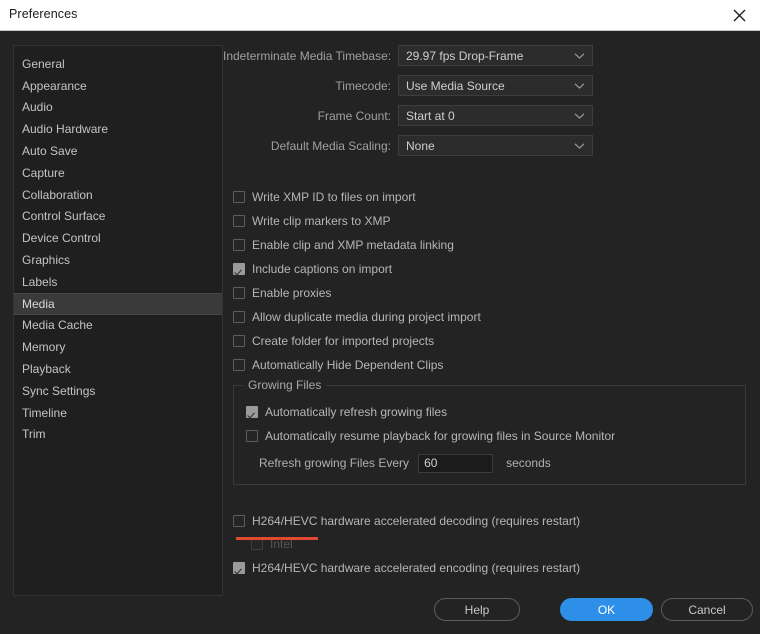 Image resolution: width=760 pixels, height=634 pixels. I want to click on checkbox-enable-clip-and-xmp-metadata-linking, so click(239, 245).